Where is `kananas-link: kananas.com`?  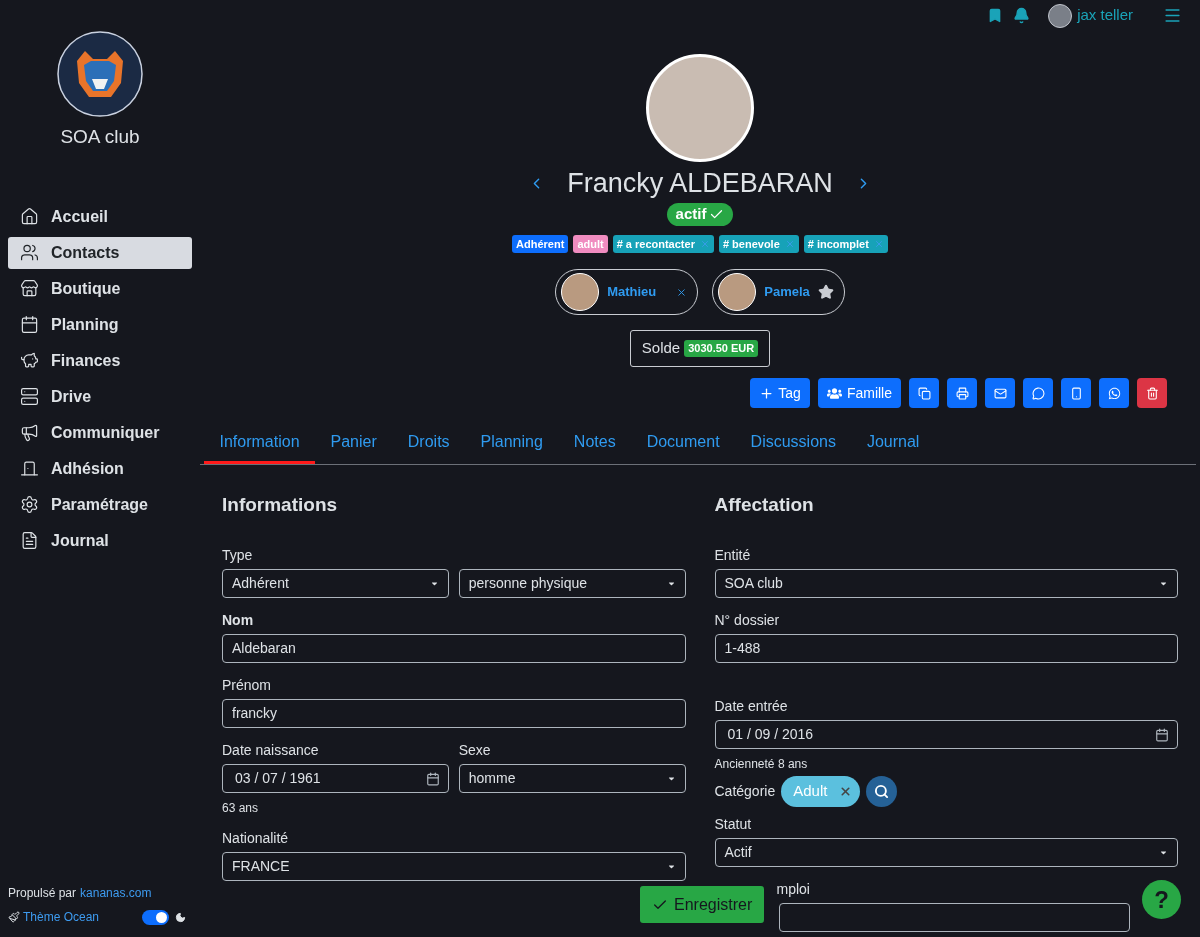
kananas-link: kananas.com is located at coordinates (116, 893).